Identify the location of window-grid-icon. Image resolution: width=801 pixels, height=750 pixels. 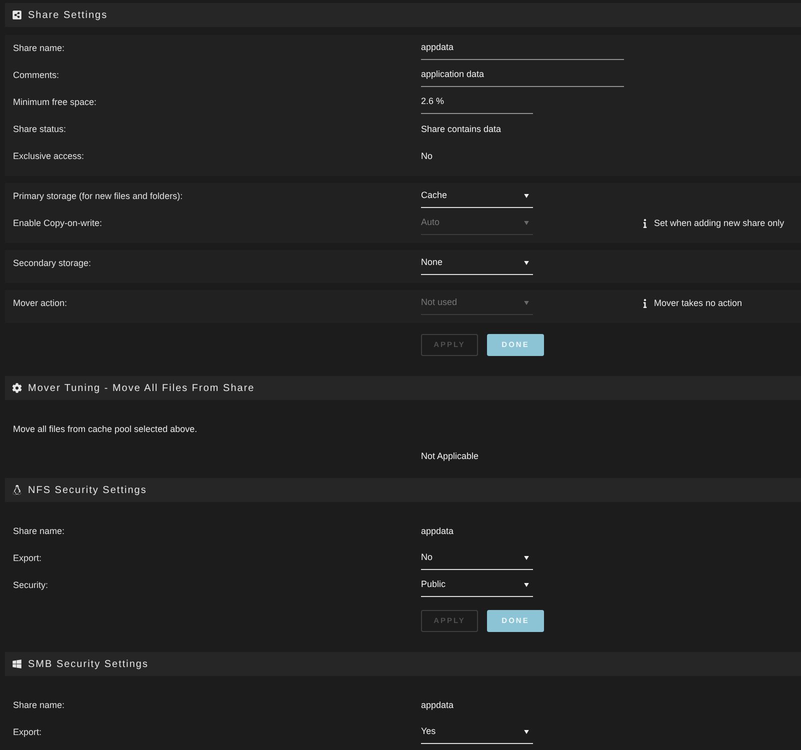
(17, 664).